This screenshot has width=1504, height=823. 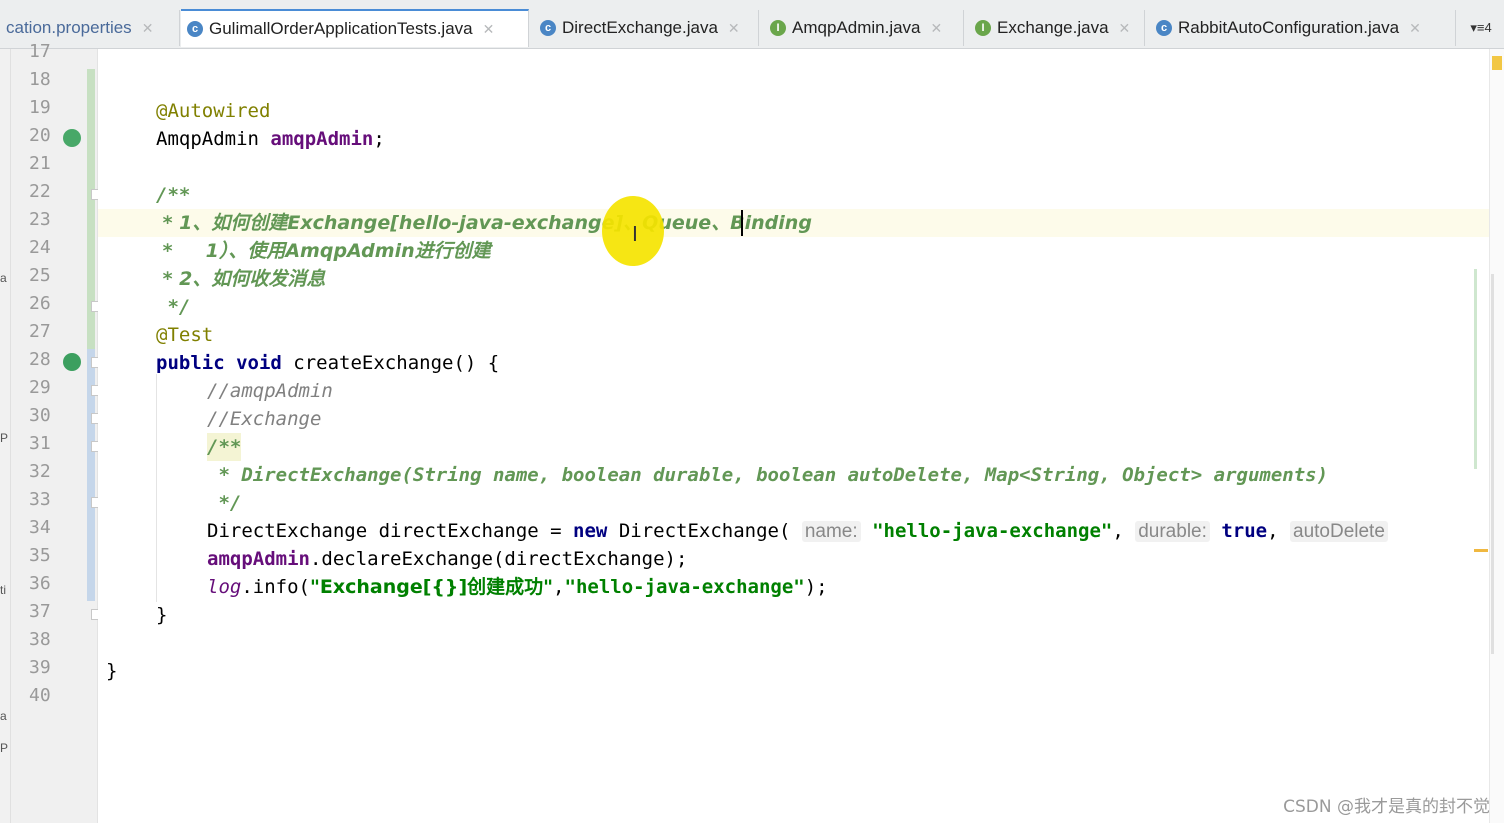 What do you see at coordinates (156, 488) in the screenshot?
I see `indent-guide` at bounding box center [156, 488].